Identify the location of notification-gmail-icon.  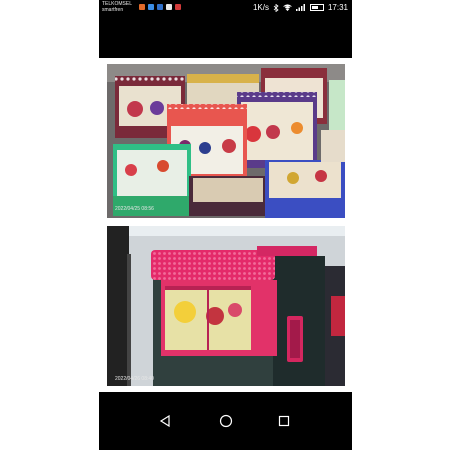
(178, 7).